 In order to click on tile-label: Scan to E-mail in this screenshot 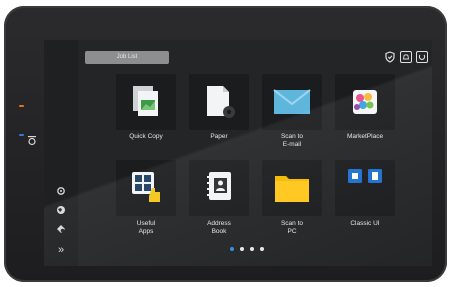, I will do `click(292, 140)`.